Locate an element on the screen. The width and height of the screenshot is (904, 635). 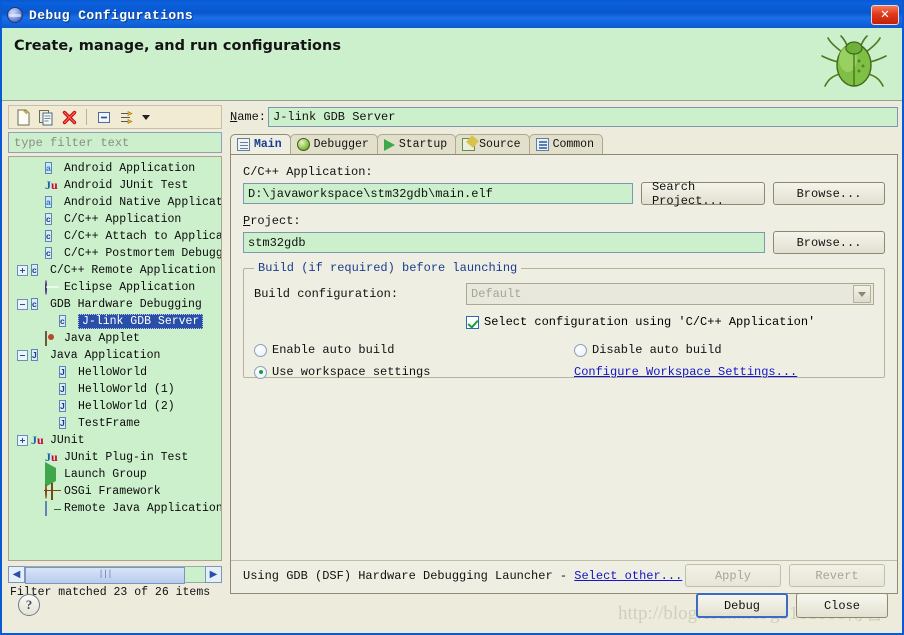
tree-item: c C/C++ Remote Application is located at coordinates (115, 270).